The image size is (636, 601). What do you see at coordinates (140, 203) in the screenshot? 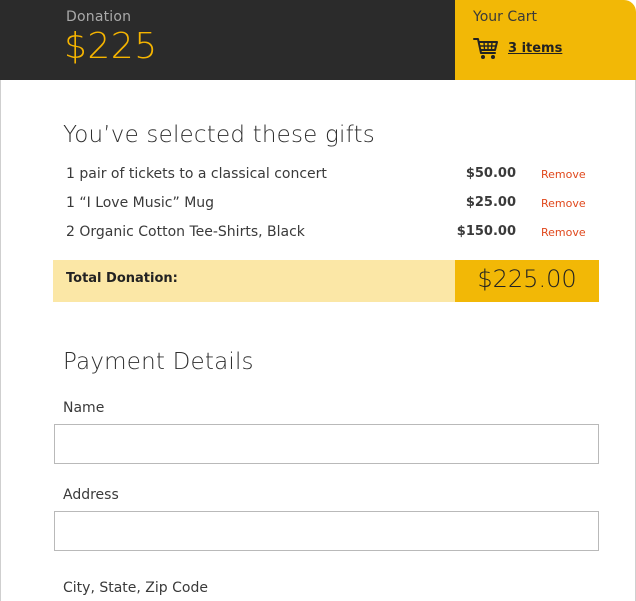
I see `gift-description: 1 “I Love Music” Mug` at bounding box center [140, 203].